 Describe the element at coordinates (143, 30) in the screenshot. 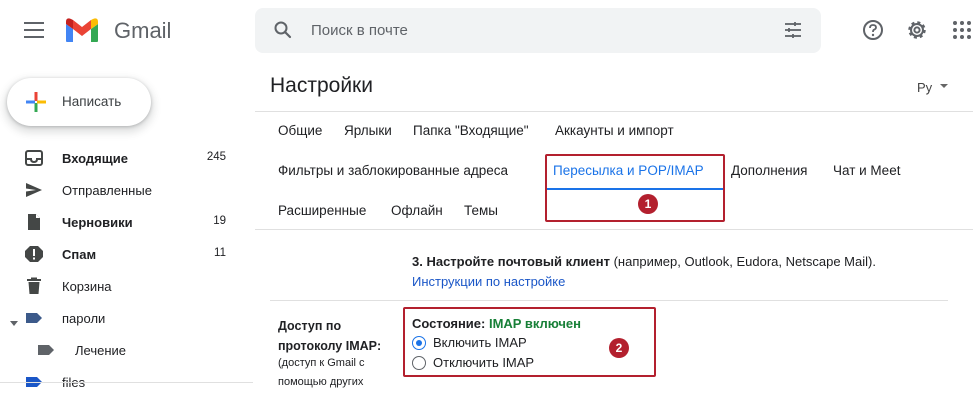

I see `app-name: Gmail` at that location.